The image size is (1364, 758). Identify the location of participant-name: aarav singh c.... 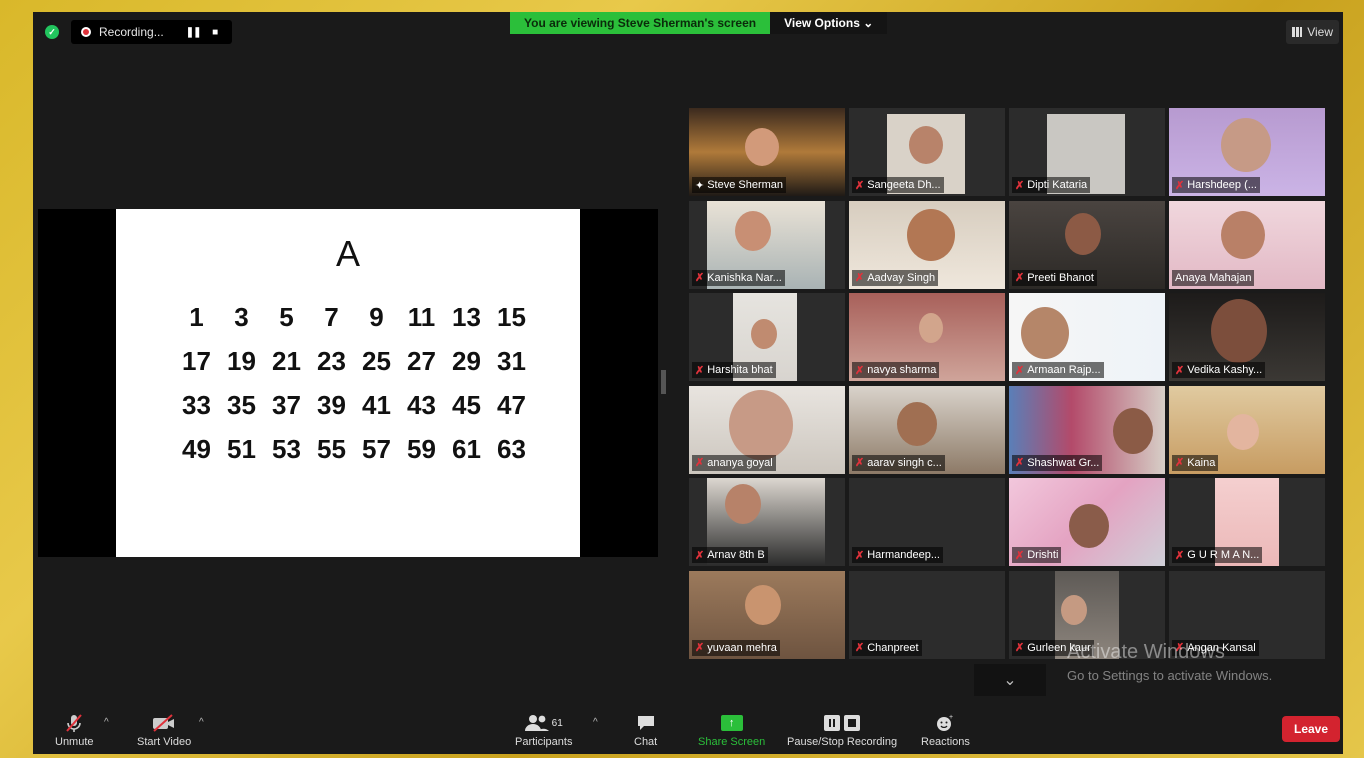
(904, 462).